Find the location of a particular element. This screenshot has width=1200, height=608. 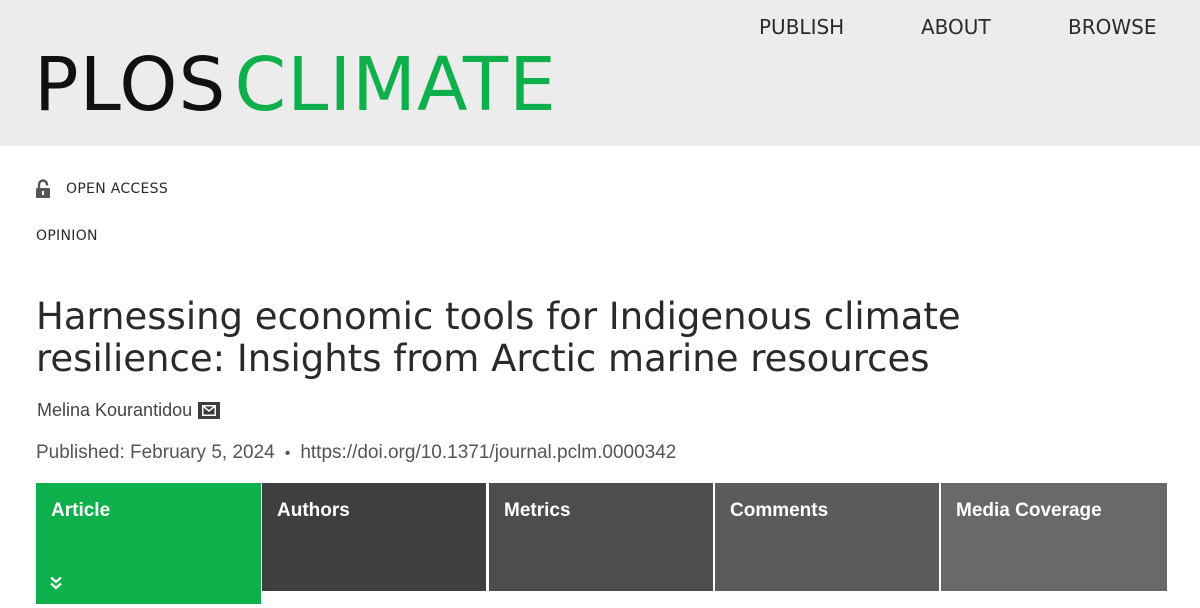

mail-icon is located at coordinates (209, 410).